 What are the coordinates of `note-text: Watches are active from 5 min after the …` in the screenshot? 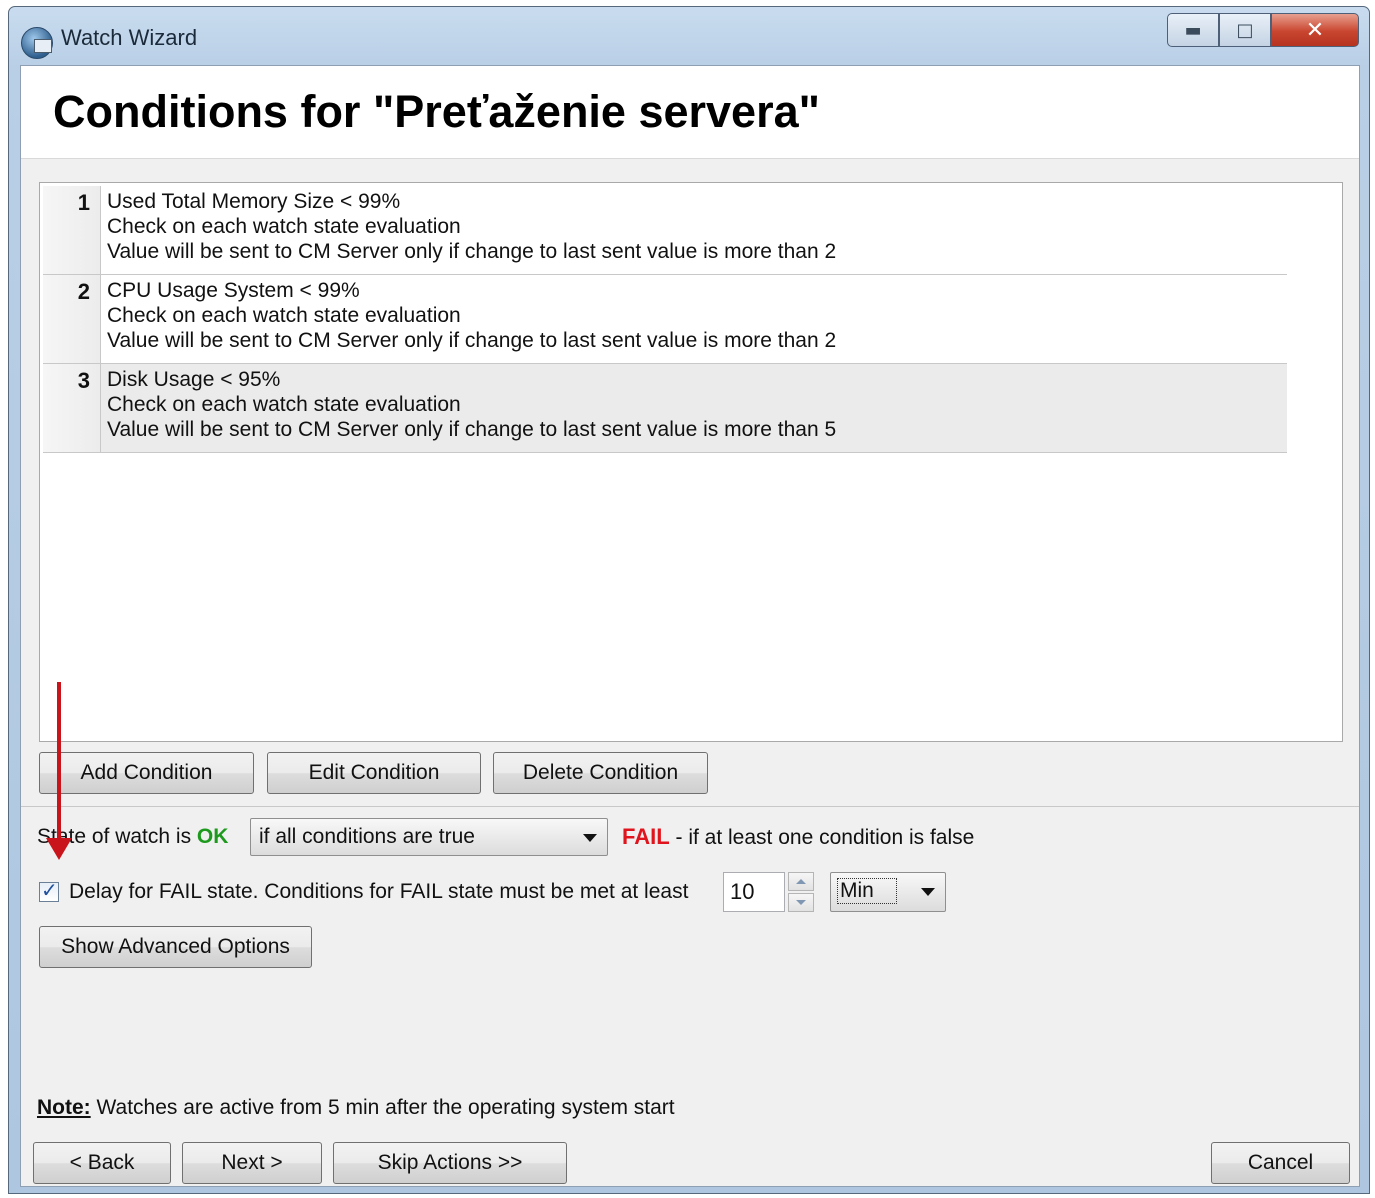 It's located at (382, 1107).